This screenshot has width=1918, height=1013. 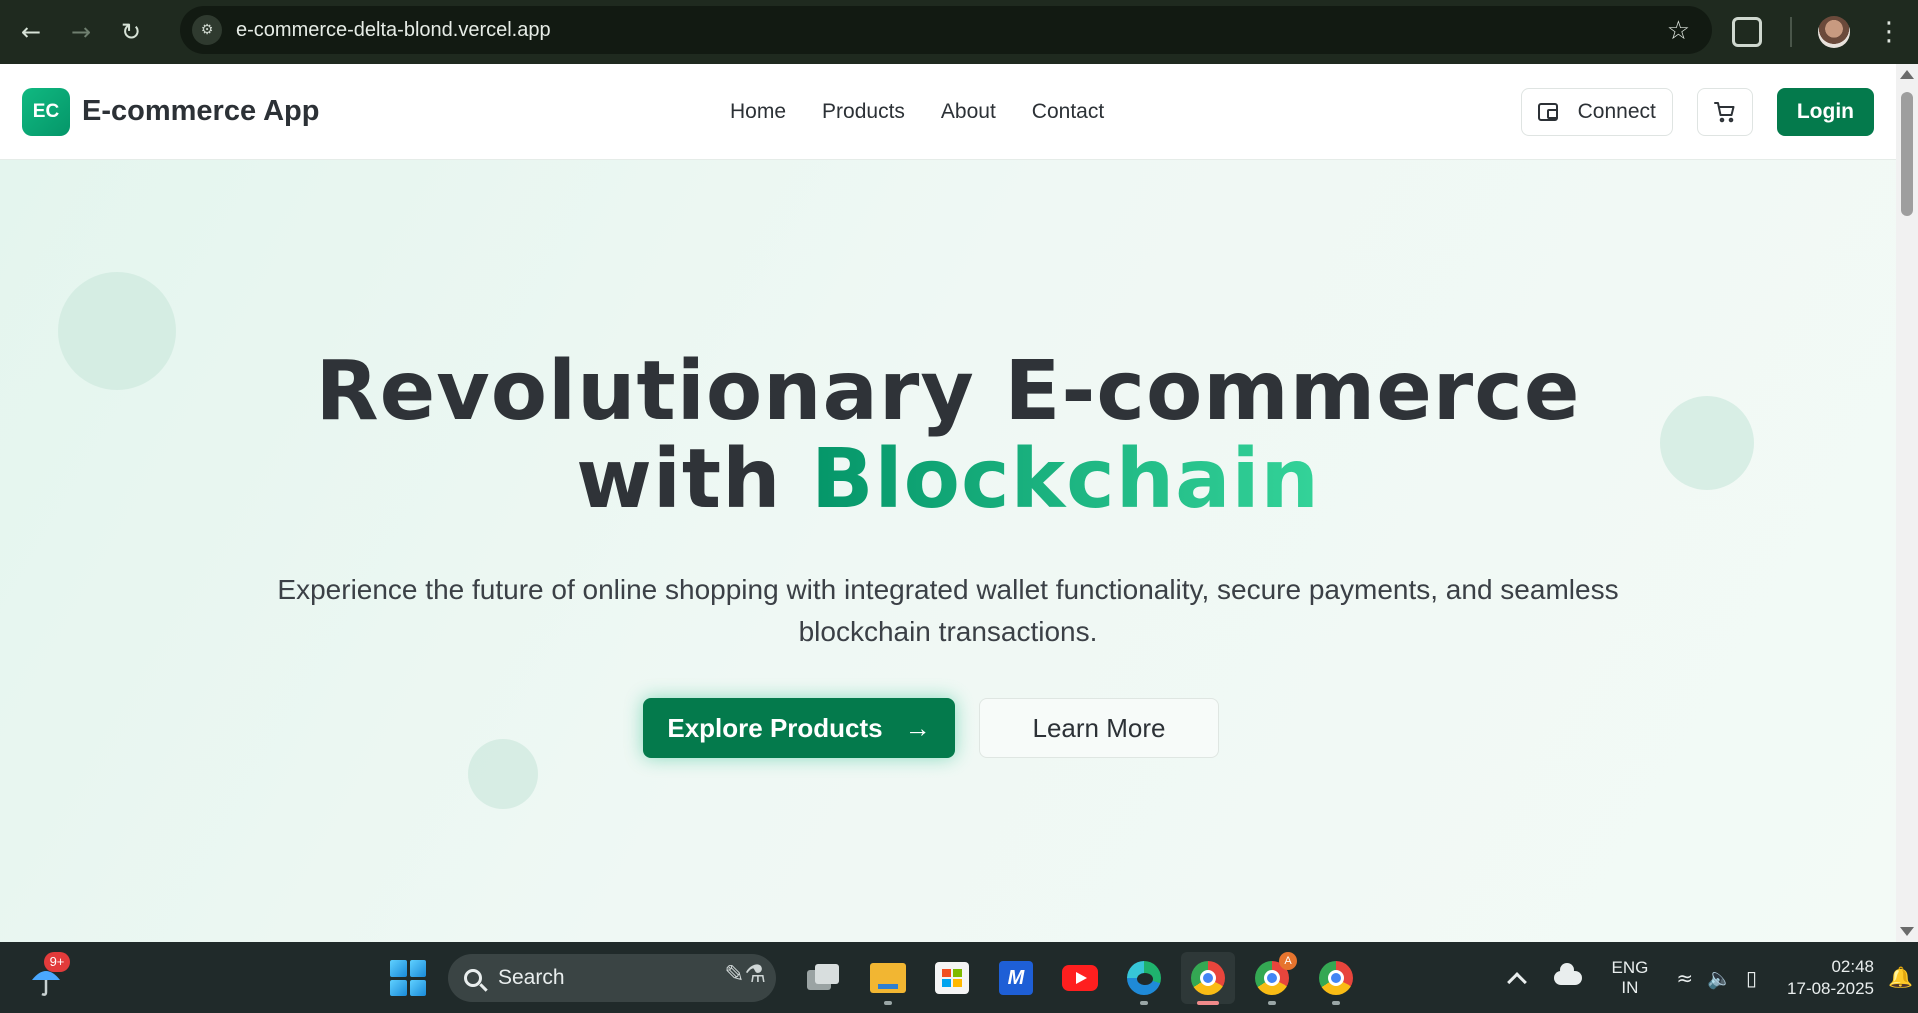 What do you see at coordinates (1830, 988) in the screenshot?
I see `clock-date: 17-08-2025` at bounding box center [1830, 988].